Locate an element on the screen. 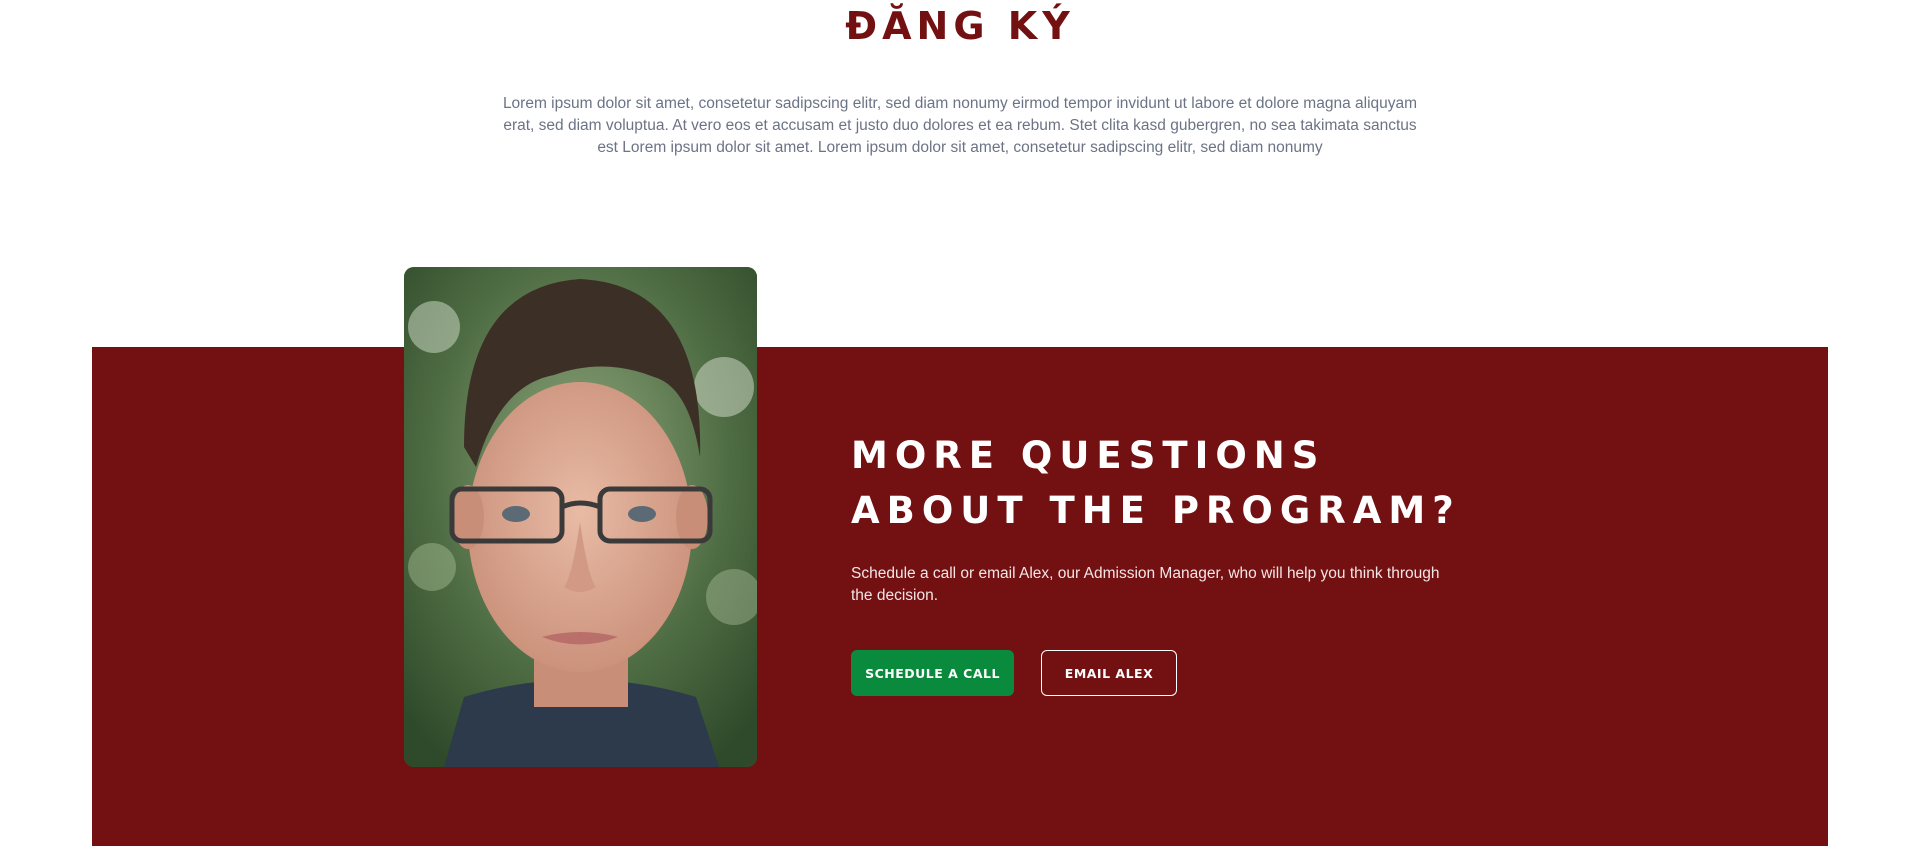 The image size is (1920, 846). cta-heading: MORE QUESTIONS ABOUT THE PROGRAM? is located at coordinates (1156, 483).